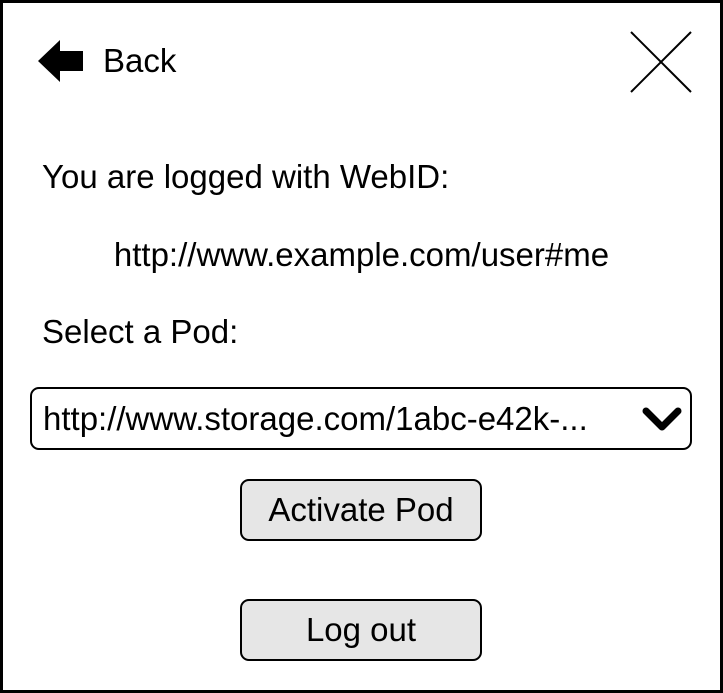 The image size is (723, 693). I want to click on logout-button: Log out, so click(361, 630).